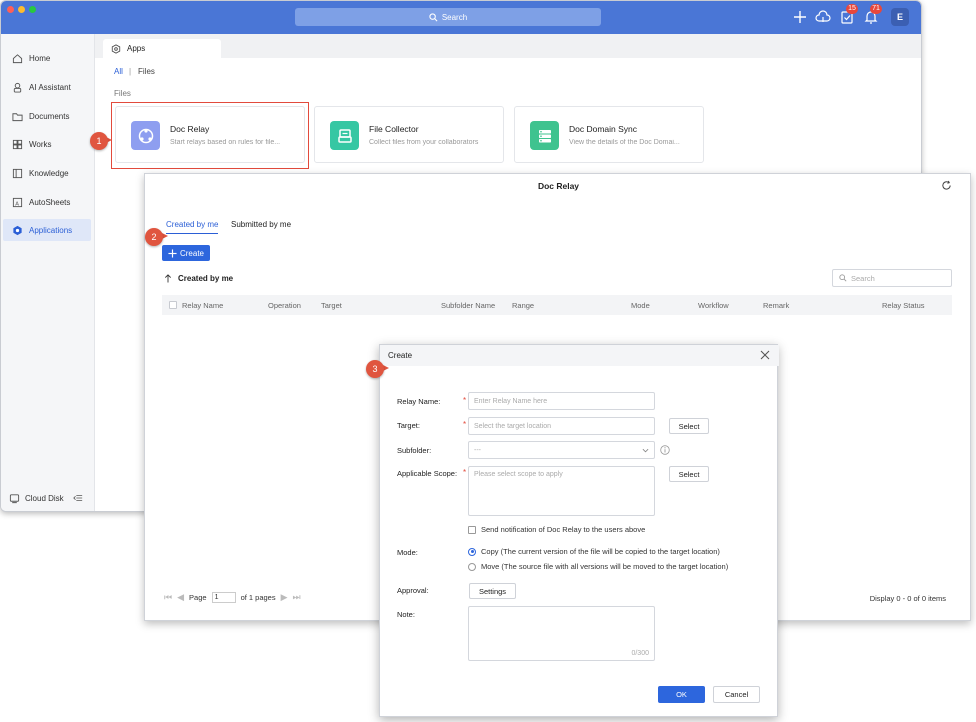 The image size is (976, 722). Describe the element at coordinates (400, 355) in the screenshot. I see `dialog-title: Create` at that location.